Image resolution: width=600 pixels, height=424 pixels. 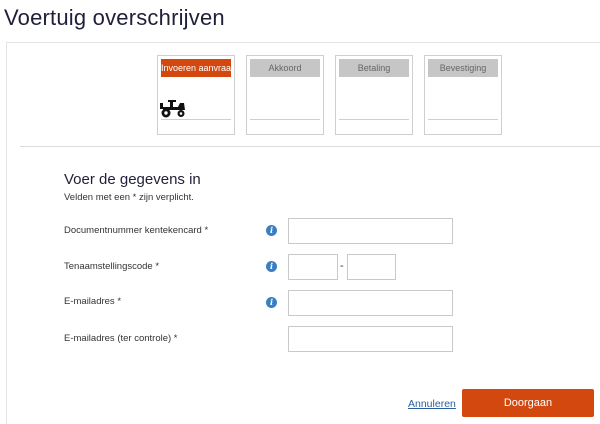 I want to click on document-number-input, so click(x=370, y=231).